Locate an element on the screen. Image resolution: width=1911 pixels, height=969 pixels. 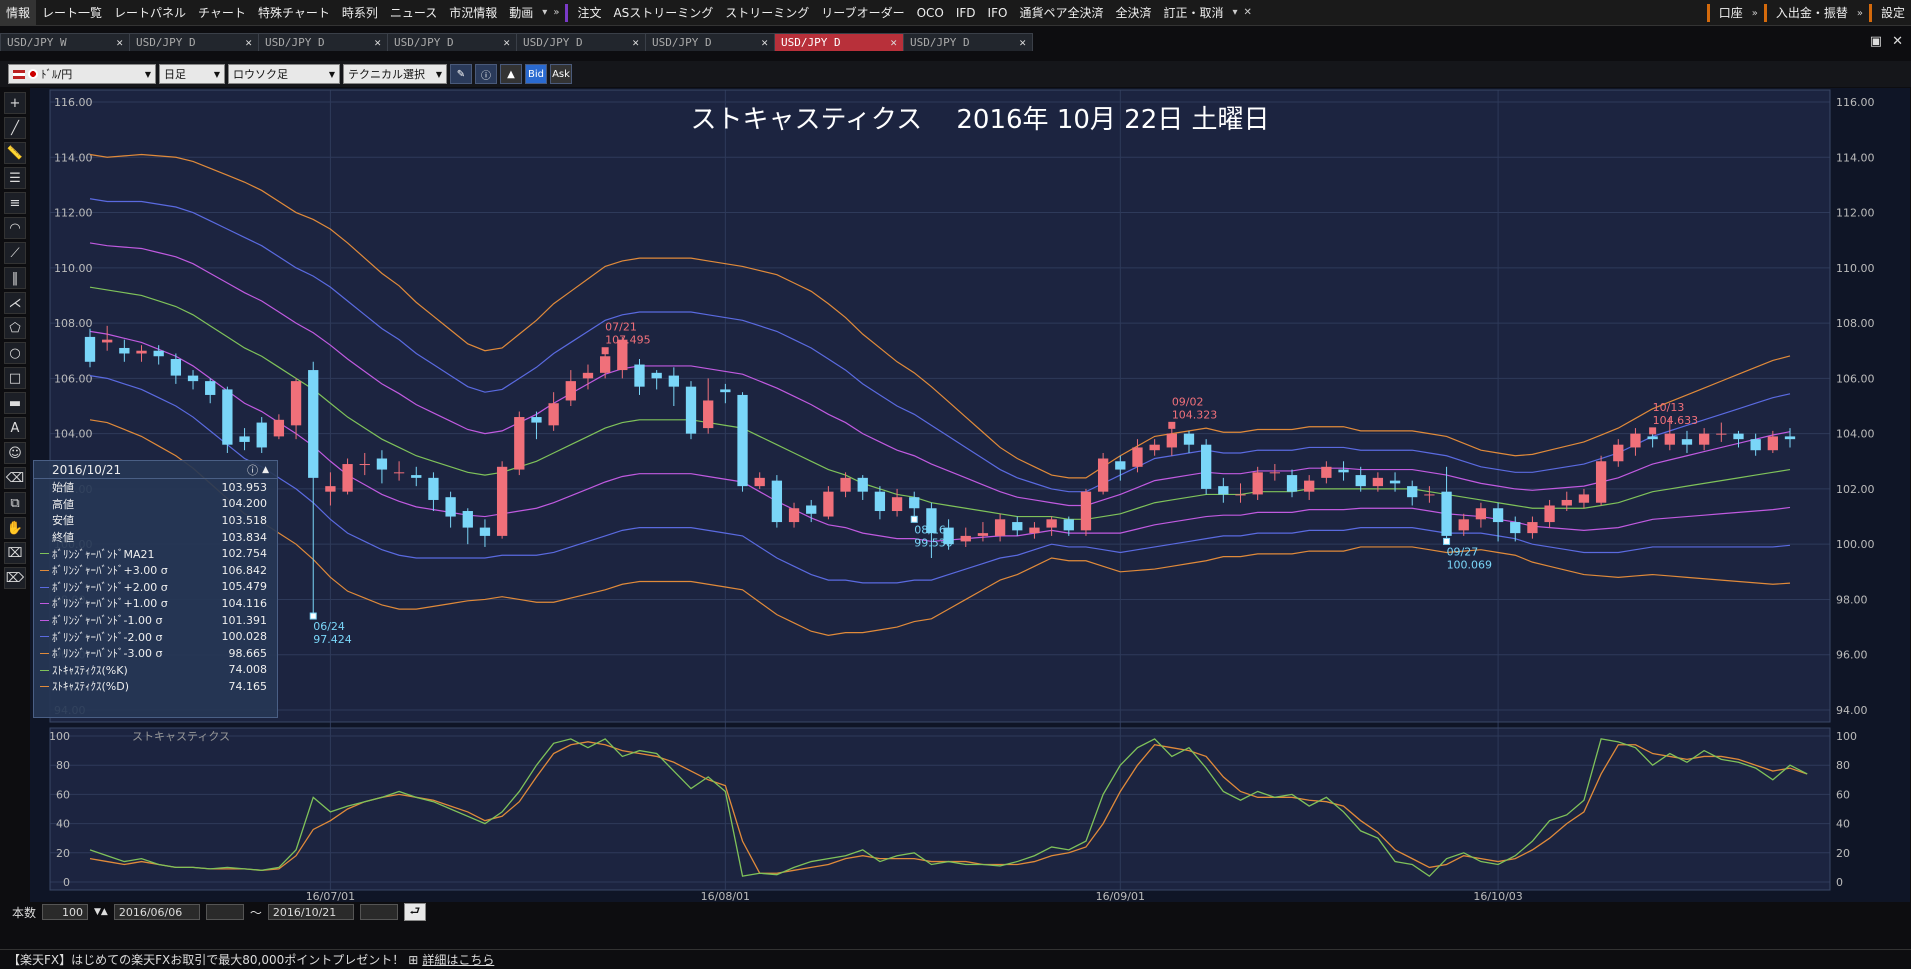
text-icon: A is located at coordinates (15, 428).